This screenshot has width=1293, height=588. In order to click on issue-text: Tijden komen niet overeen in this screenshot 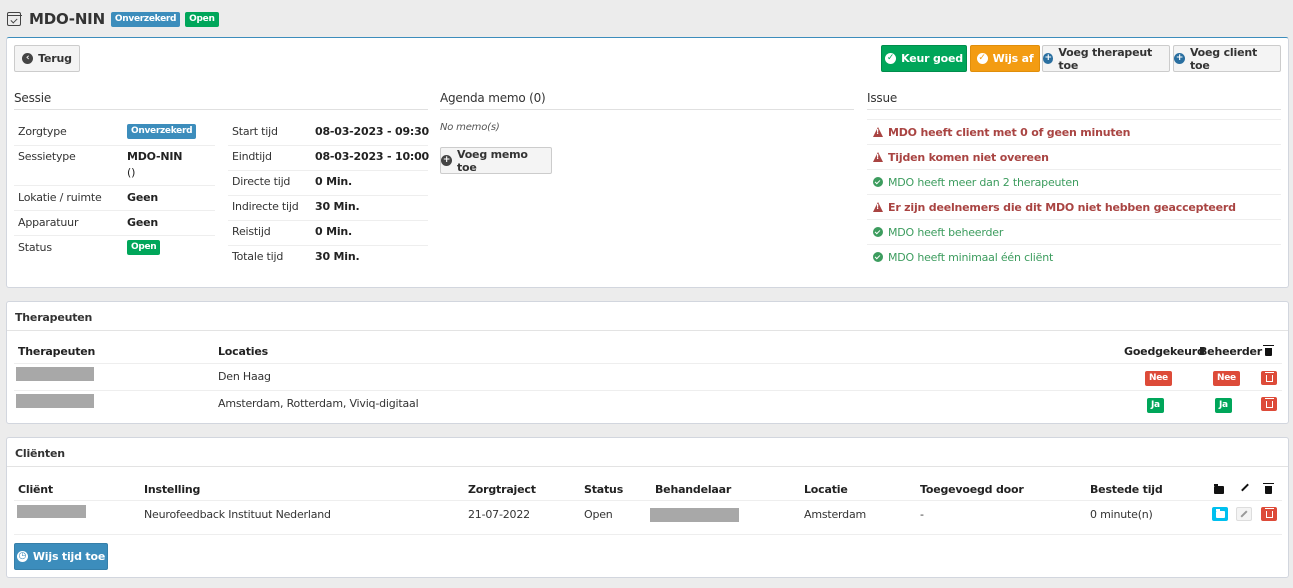, I will do `click(968, 157)`.